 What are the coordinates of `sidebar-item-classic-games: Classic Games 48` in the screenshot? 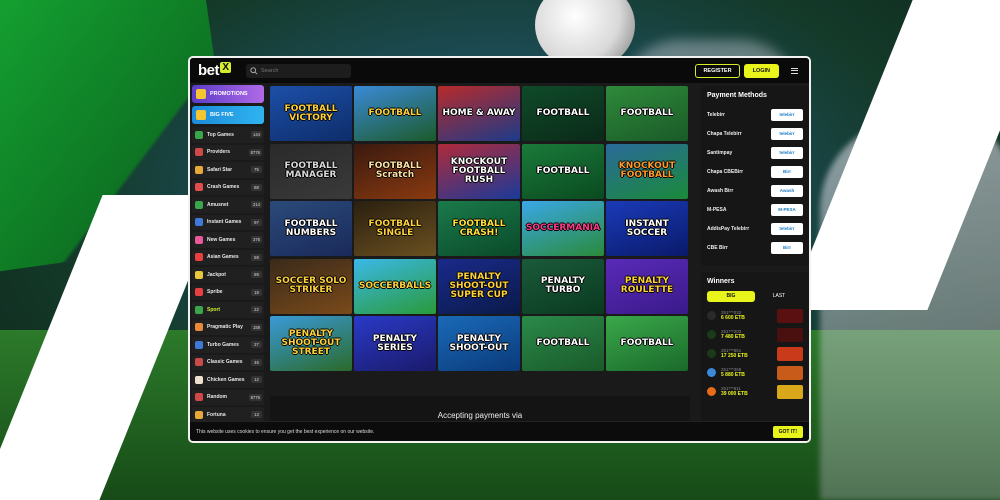 It's located at (228, 362).